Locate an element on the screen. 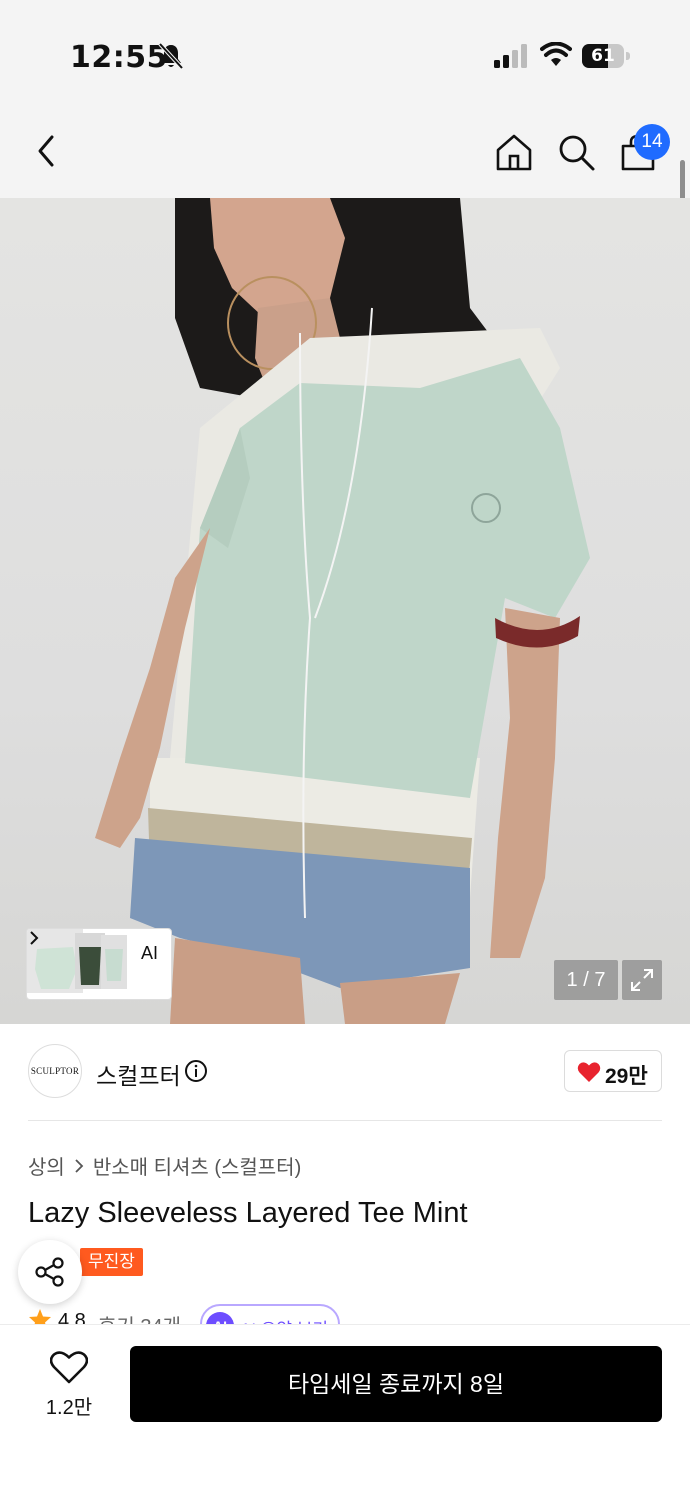 The image size is (690, 1500). buy-button: 타임세일 종료까지 8일 is located at coordinates (396, 1384).